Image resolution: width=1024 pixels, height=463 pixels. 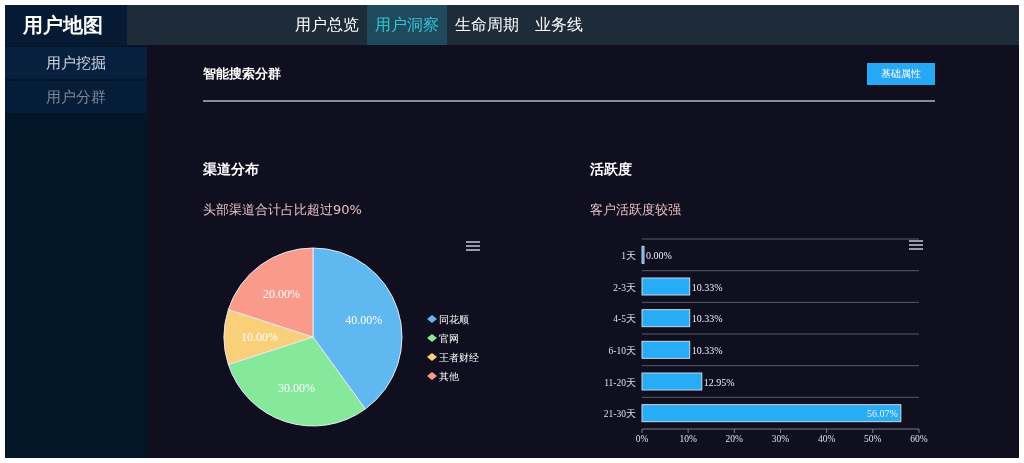 What do you see at coordinates (688, 439) in the screenshot?
I see `tick-label: 10%` at bounding box center [688, 439].